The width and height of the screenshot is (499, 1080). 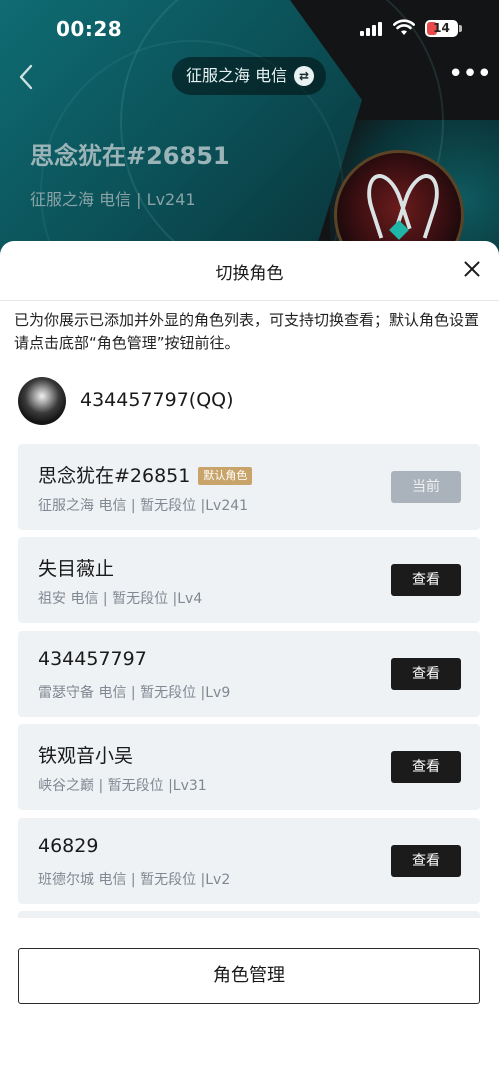 What do you see at coordinates (89, 29) in the screenshot?
I see `status-time: 00:28` at bounding box center [89, 29].